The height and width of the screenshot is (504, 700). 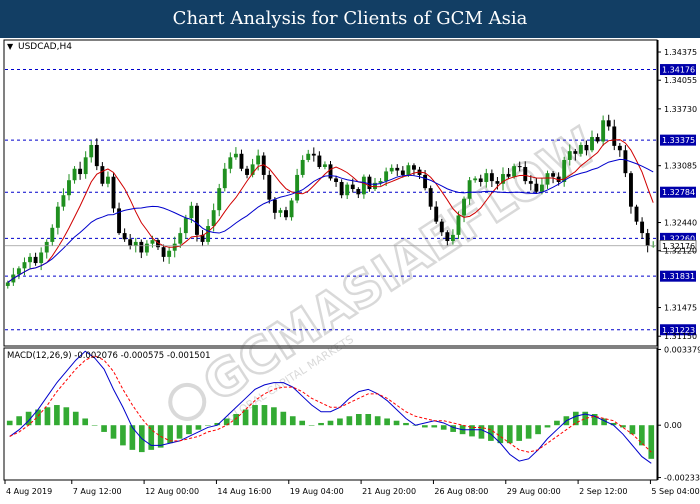 What do you see at coordinates (534, 491) in the screenshot?
I see `x-tick-label: 29 Aug 00:00` at bounding box center [534, 491].